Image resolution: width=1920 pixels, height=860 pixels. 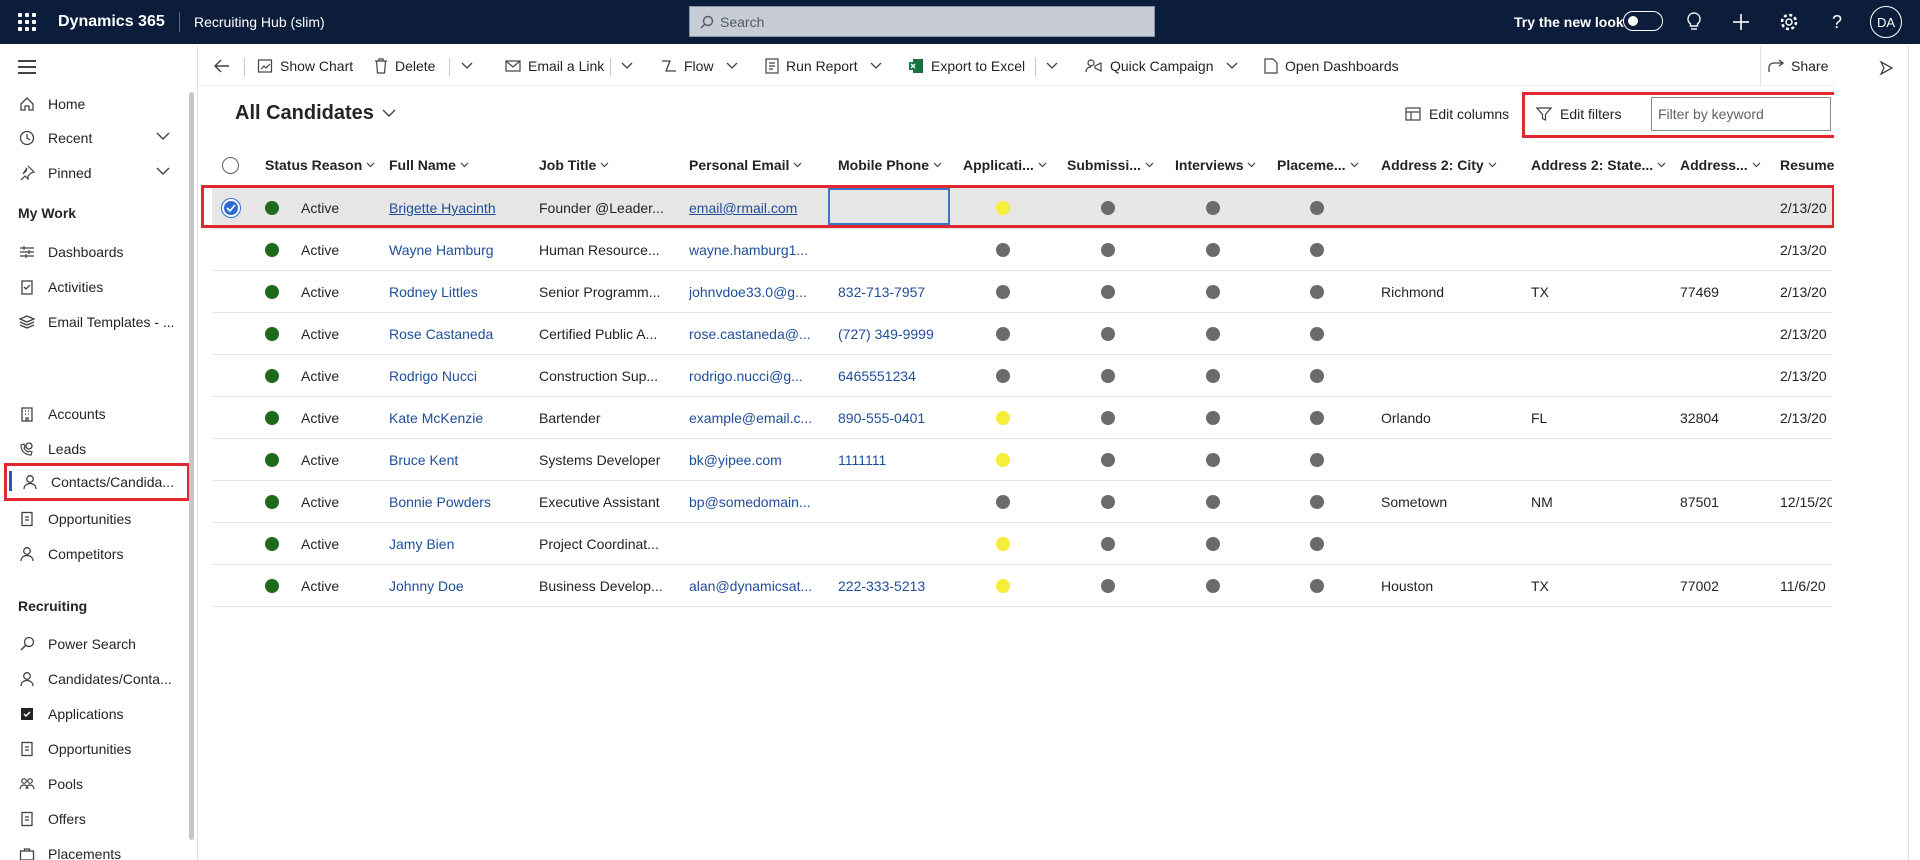 What do you see at coordinates (1643, 21) in the screenshot?
I see `new-look-toggle` at bounding box center [1643, 21].